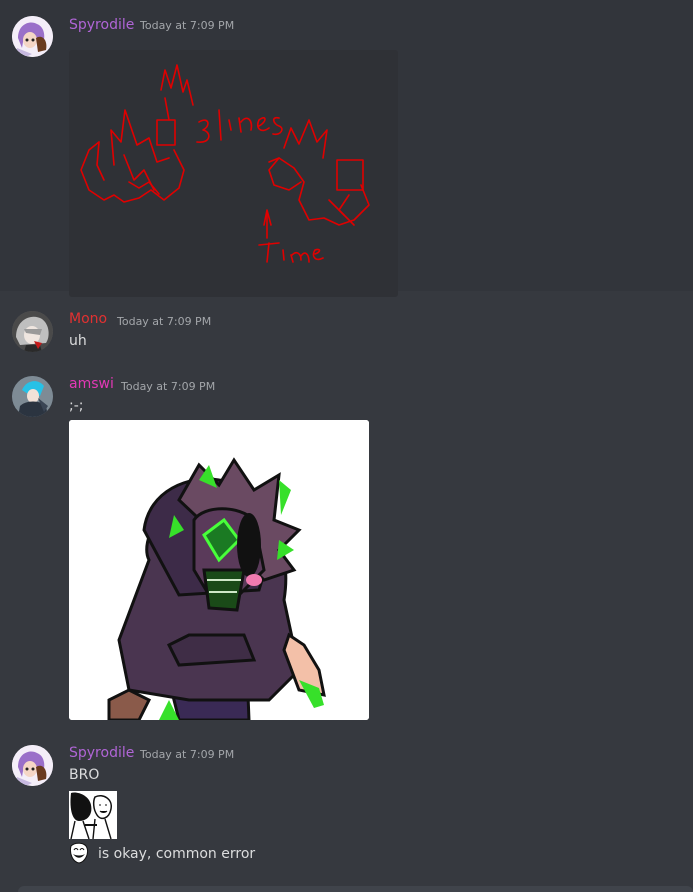 The image size is (693, 892). What do you see at coordinates (79, 853) in the screenshot?
I see `trollface-emoji-icon` at bounding box center [79, 853].